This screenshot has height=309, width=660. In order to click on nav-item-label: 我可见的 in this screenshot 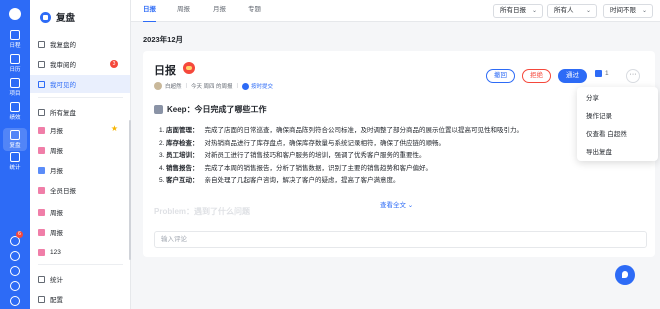, I will do `click(63, 85)`.